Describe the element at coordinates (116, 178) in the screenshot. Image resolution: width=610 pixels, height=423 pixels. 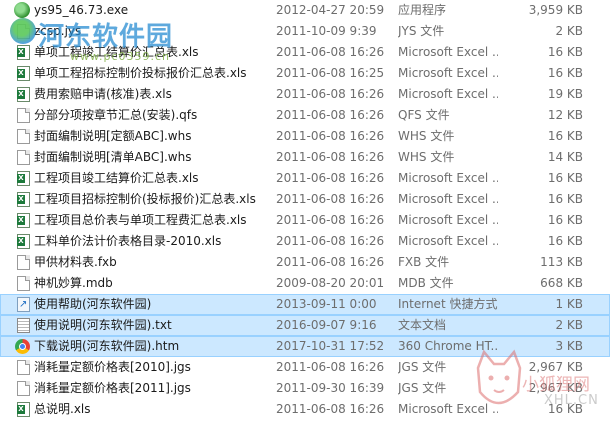
I see `file-name: 工程项目竣工结算价汇总表.xls` at that location.